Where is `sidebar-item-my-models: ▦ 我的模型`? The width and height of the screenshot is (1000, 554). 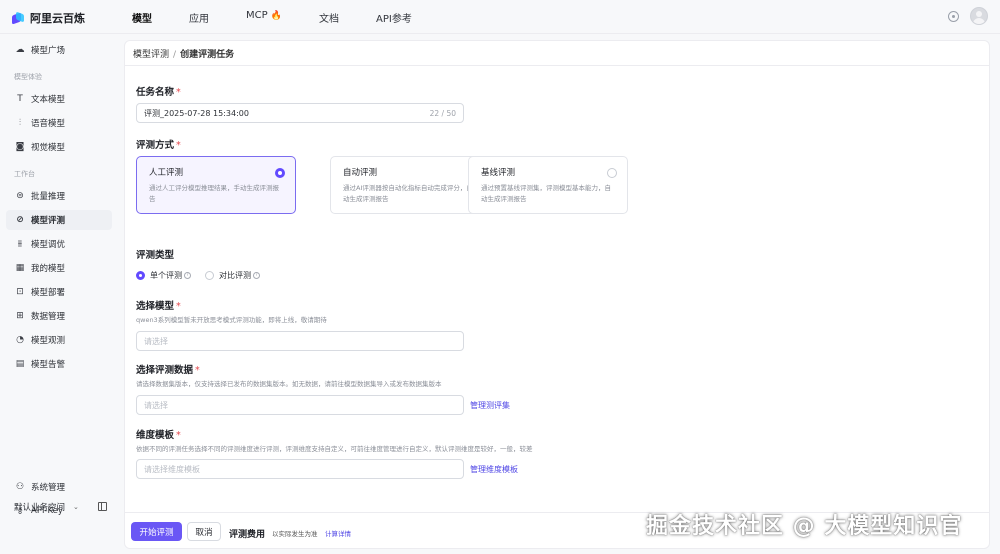
sidebar-item-my-models: ▦ 我的模型 is located at coordinates (59, 268).